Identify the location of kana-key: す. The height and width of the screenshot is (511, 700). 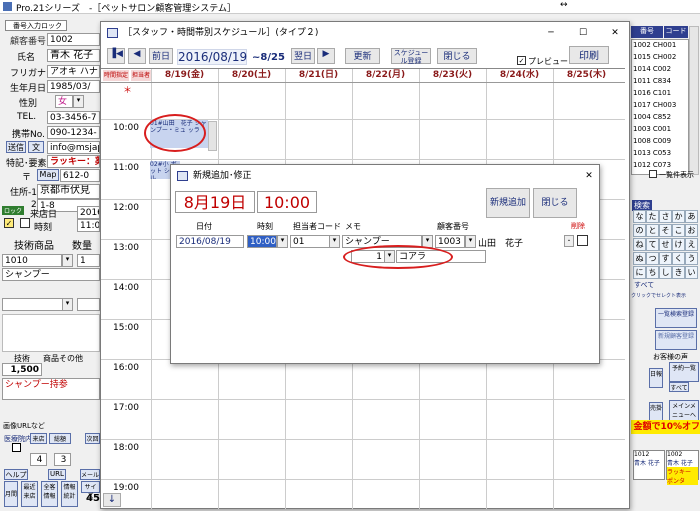
(665, 258).